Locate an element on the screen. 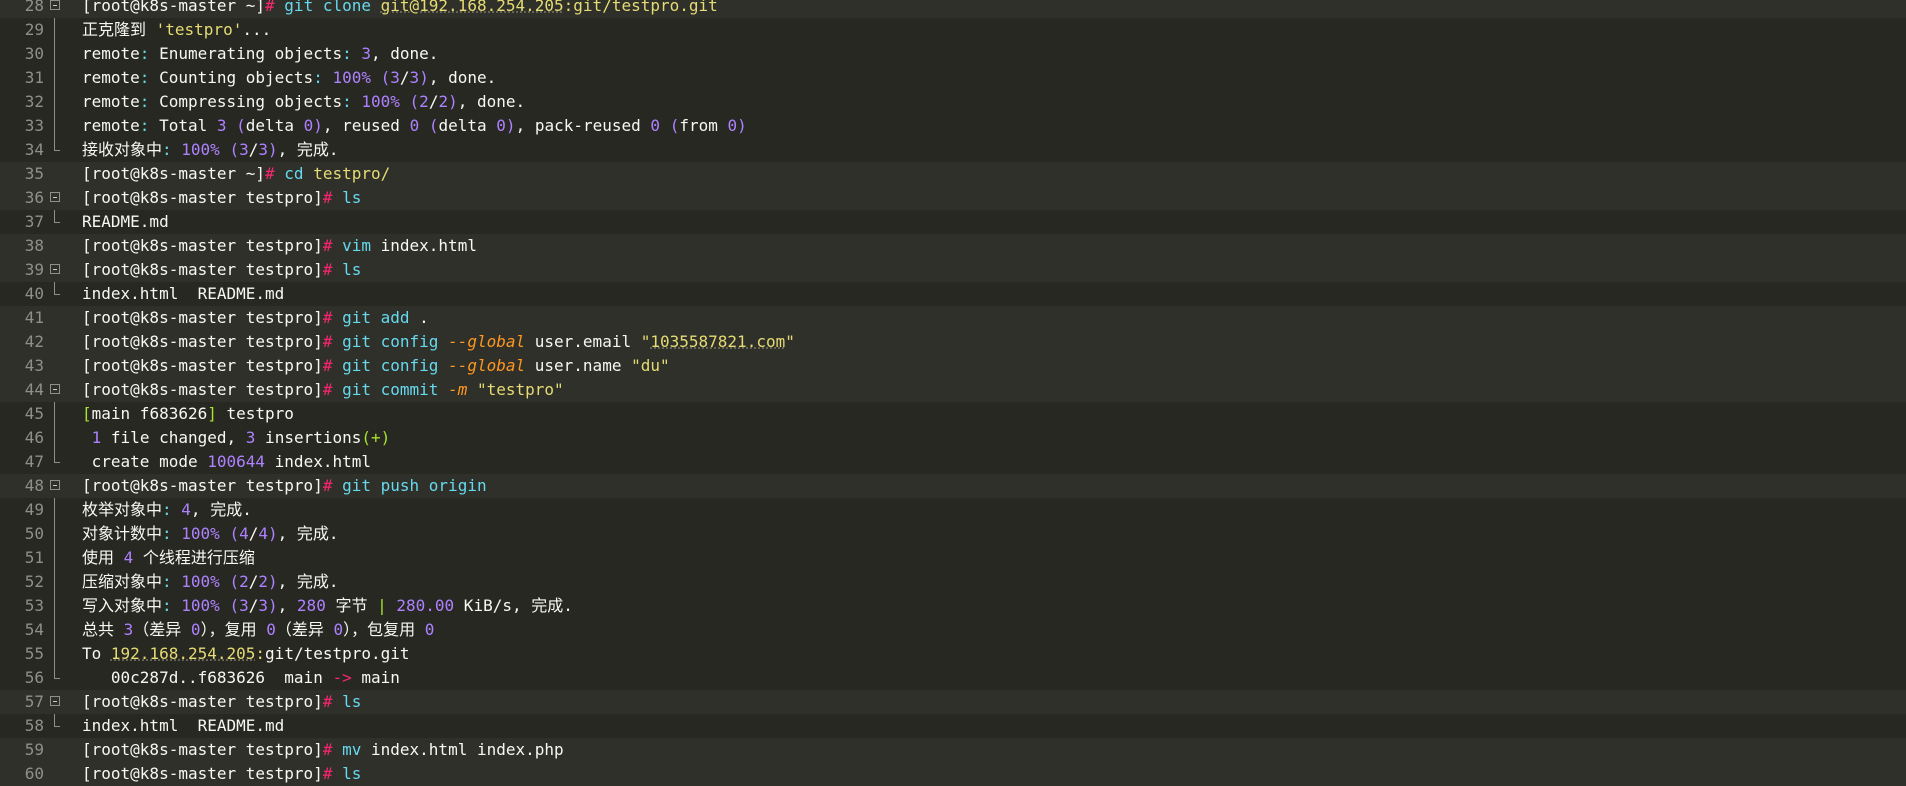 The height and width of the screenshot is (786, 1906). code-line: 58 index.html README.md is located at coordinates (953, 726).